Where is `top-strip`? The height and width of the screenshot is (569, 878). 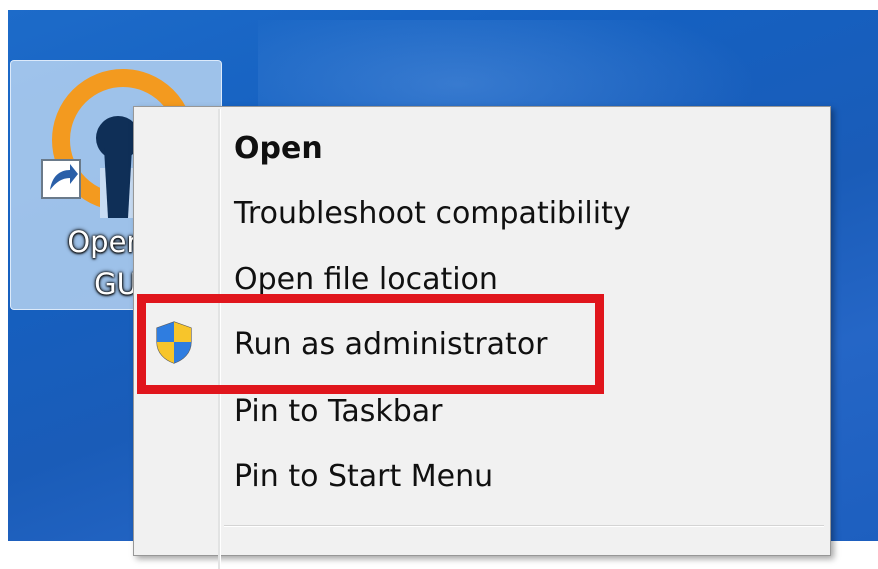
top-strip is located at coordinates (439, 5).